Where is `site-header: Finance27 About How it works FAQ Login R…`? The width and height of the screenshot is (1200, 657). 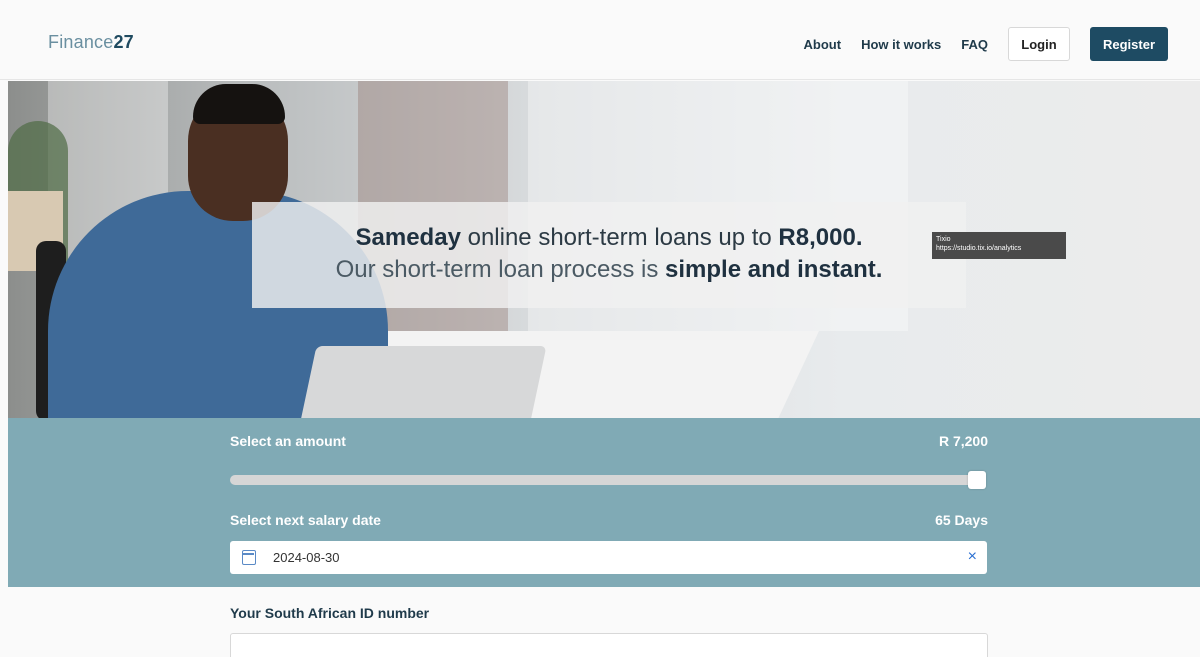
site-header: Finance27 About How it works FAQ Login R… is located at coordinates (600, 40).